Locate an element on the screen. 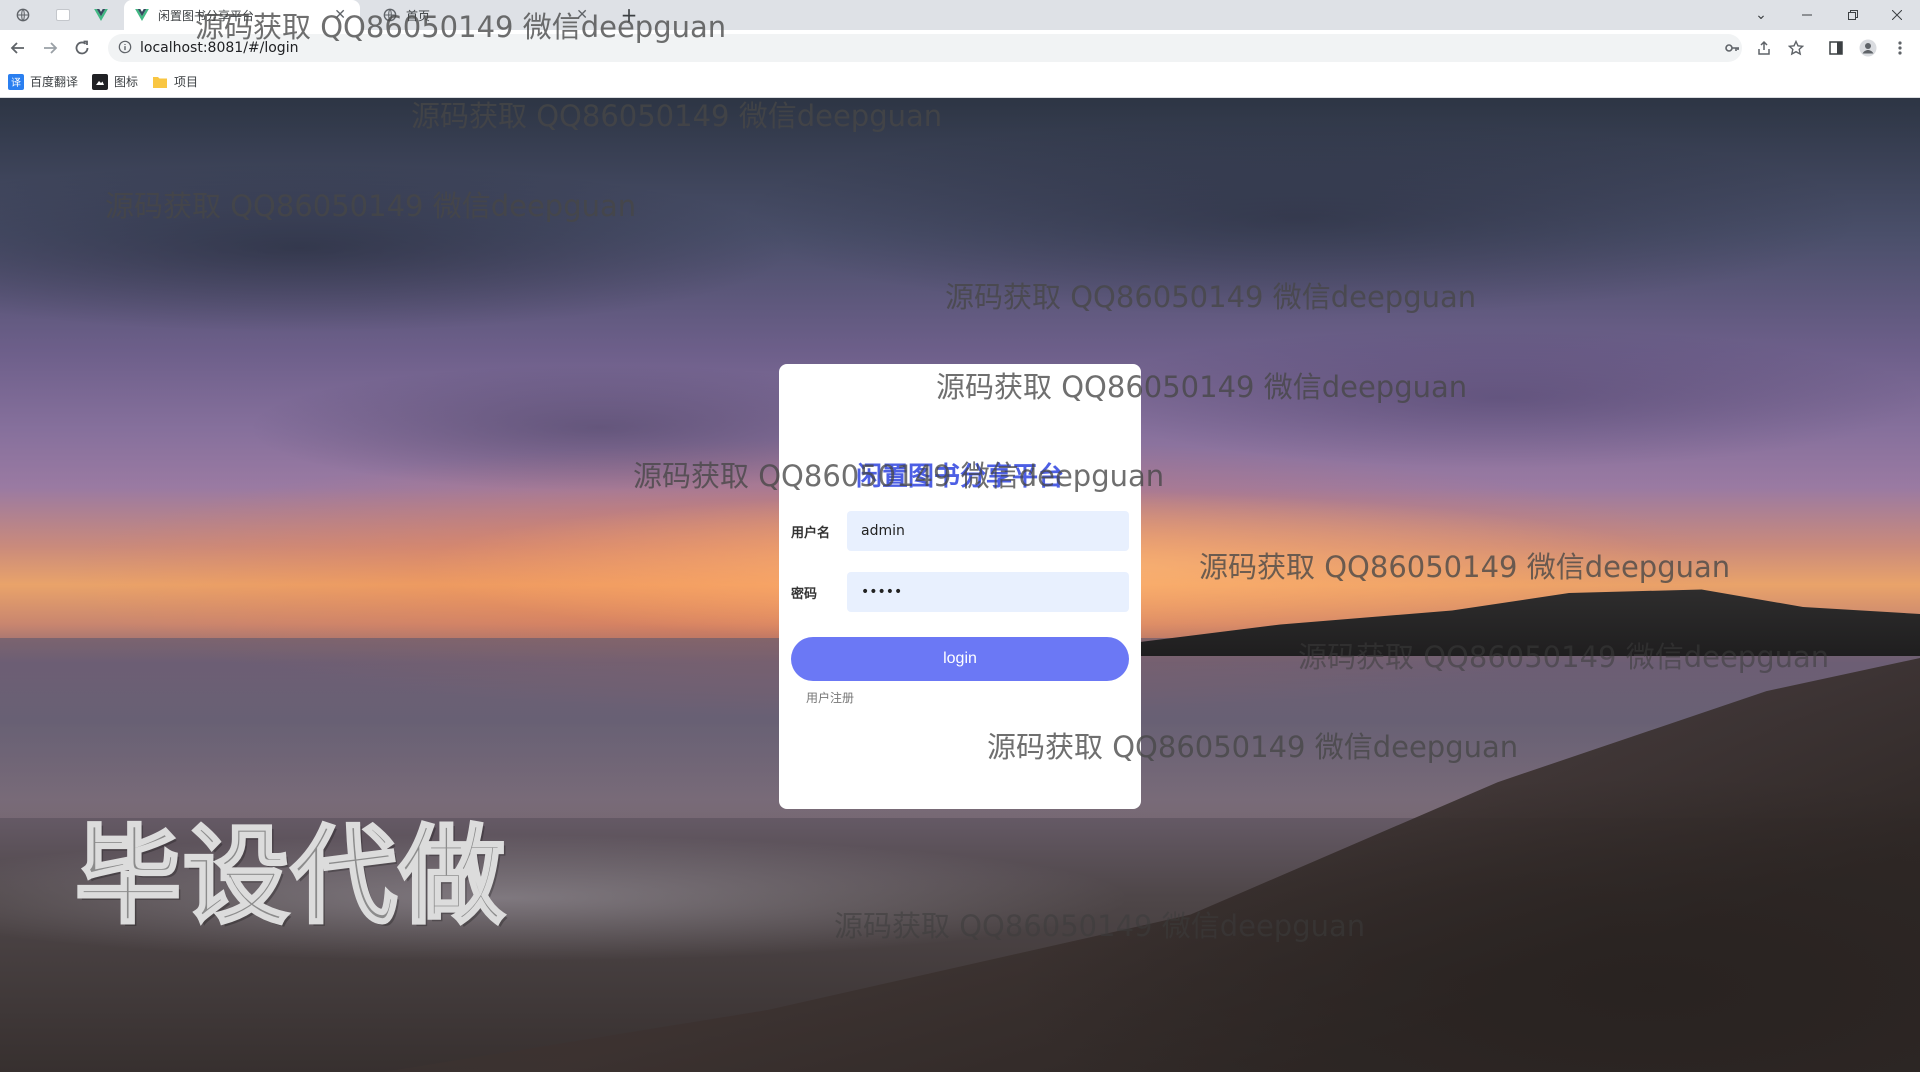 The width and height of the screenshot is (1920, 1072). bookmark-label: 百度翻译 is located at coordinates (54, 82).